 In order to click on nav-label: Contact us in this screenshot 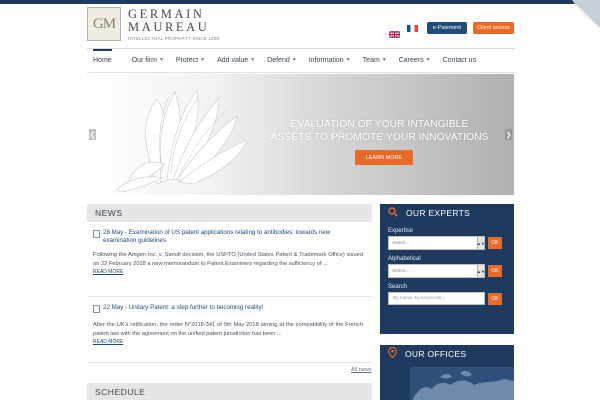, I will do `click(459, 60)`.